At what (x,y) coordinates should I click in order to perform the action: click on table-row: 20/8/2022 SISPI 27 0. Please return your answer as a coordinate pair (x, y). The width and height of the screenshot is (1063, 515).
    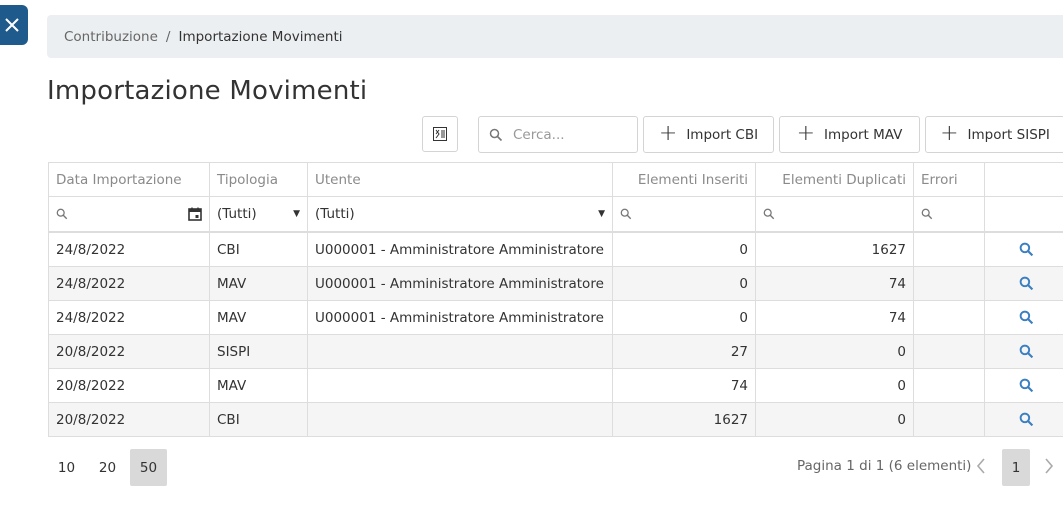
    Looking at the image, I should click on (556, 352).